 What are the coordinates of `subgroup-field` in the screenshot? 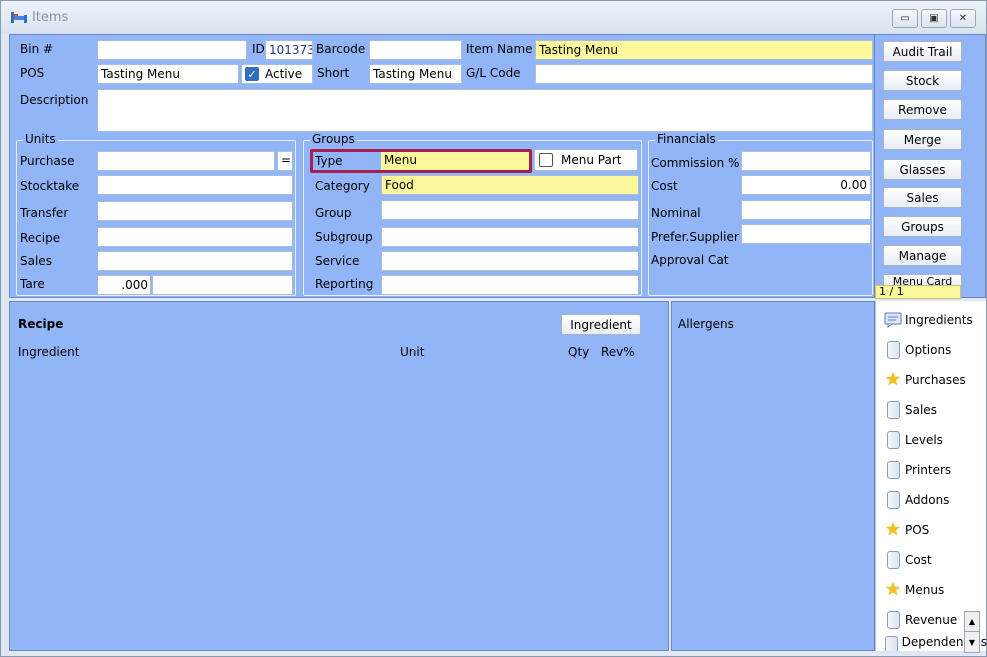 It's located at (510, 237).